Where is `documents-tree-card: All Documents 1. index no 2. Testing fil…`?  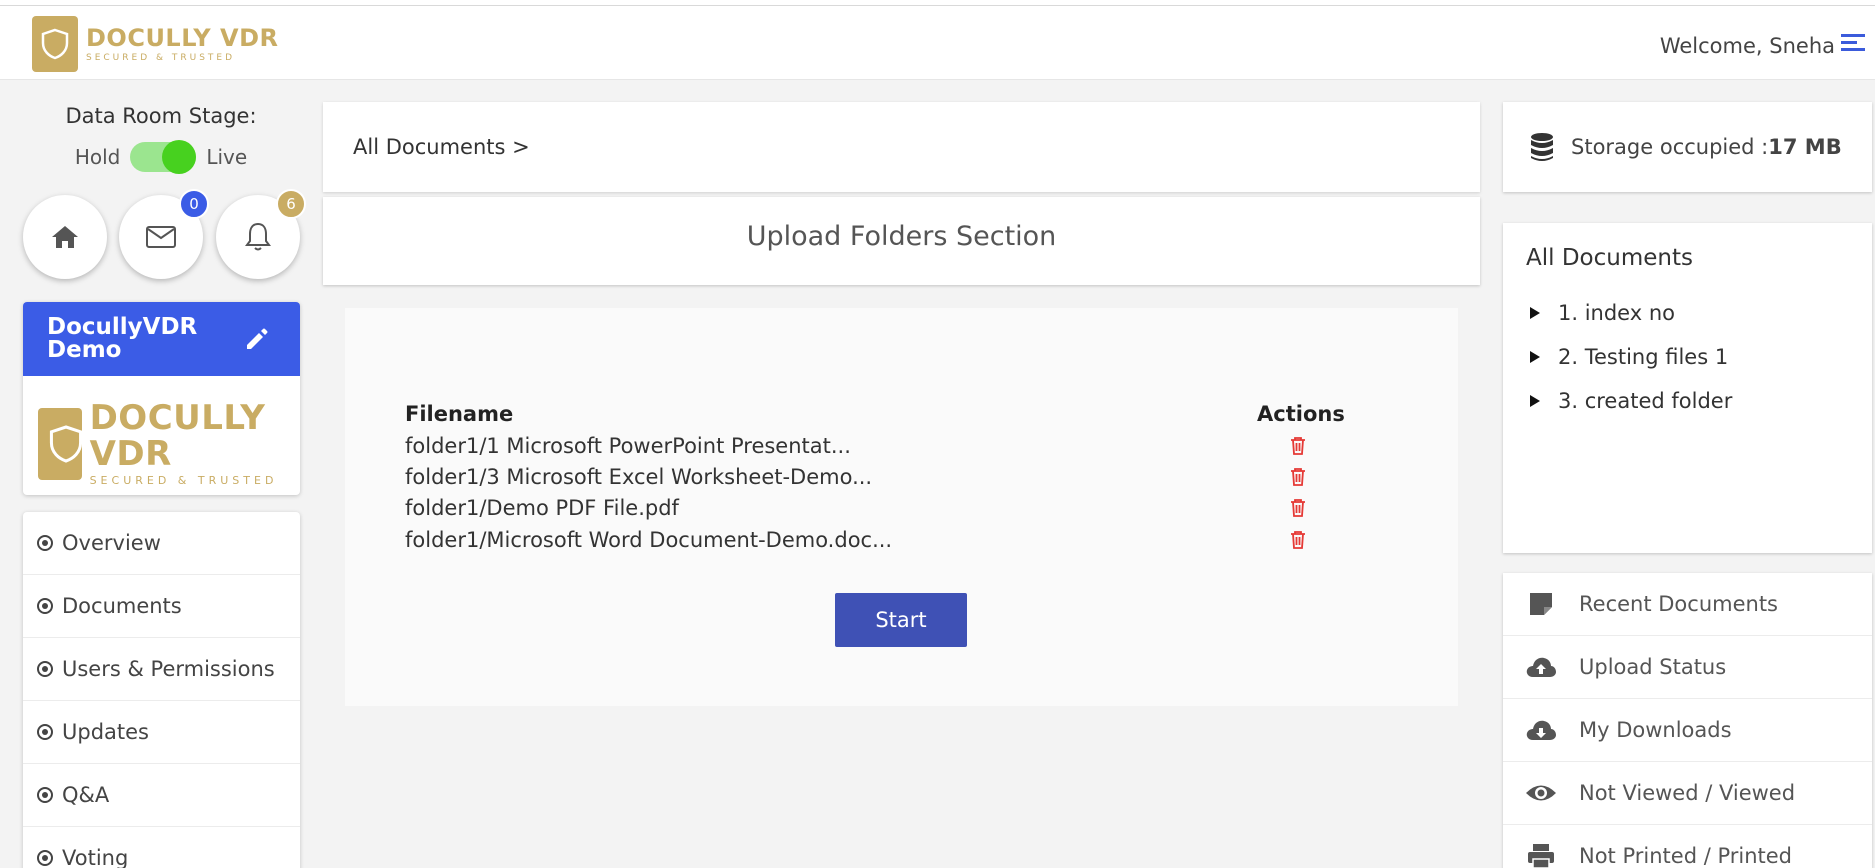 documents-tree-card: All Documents 1. index no 2. Testing fil… is located at coordinates (1687, 388).